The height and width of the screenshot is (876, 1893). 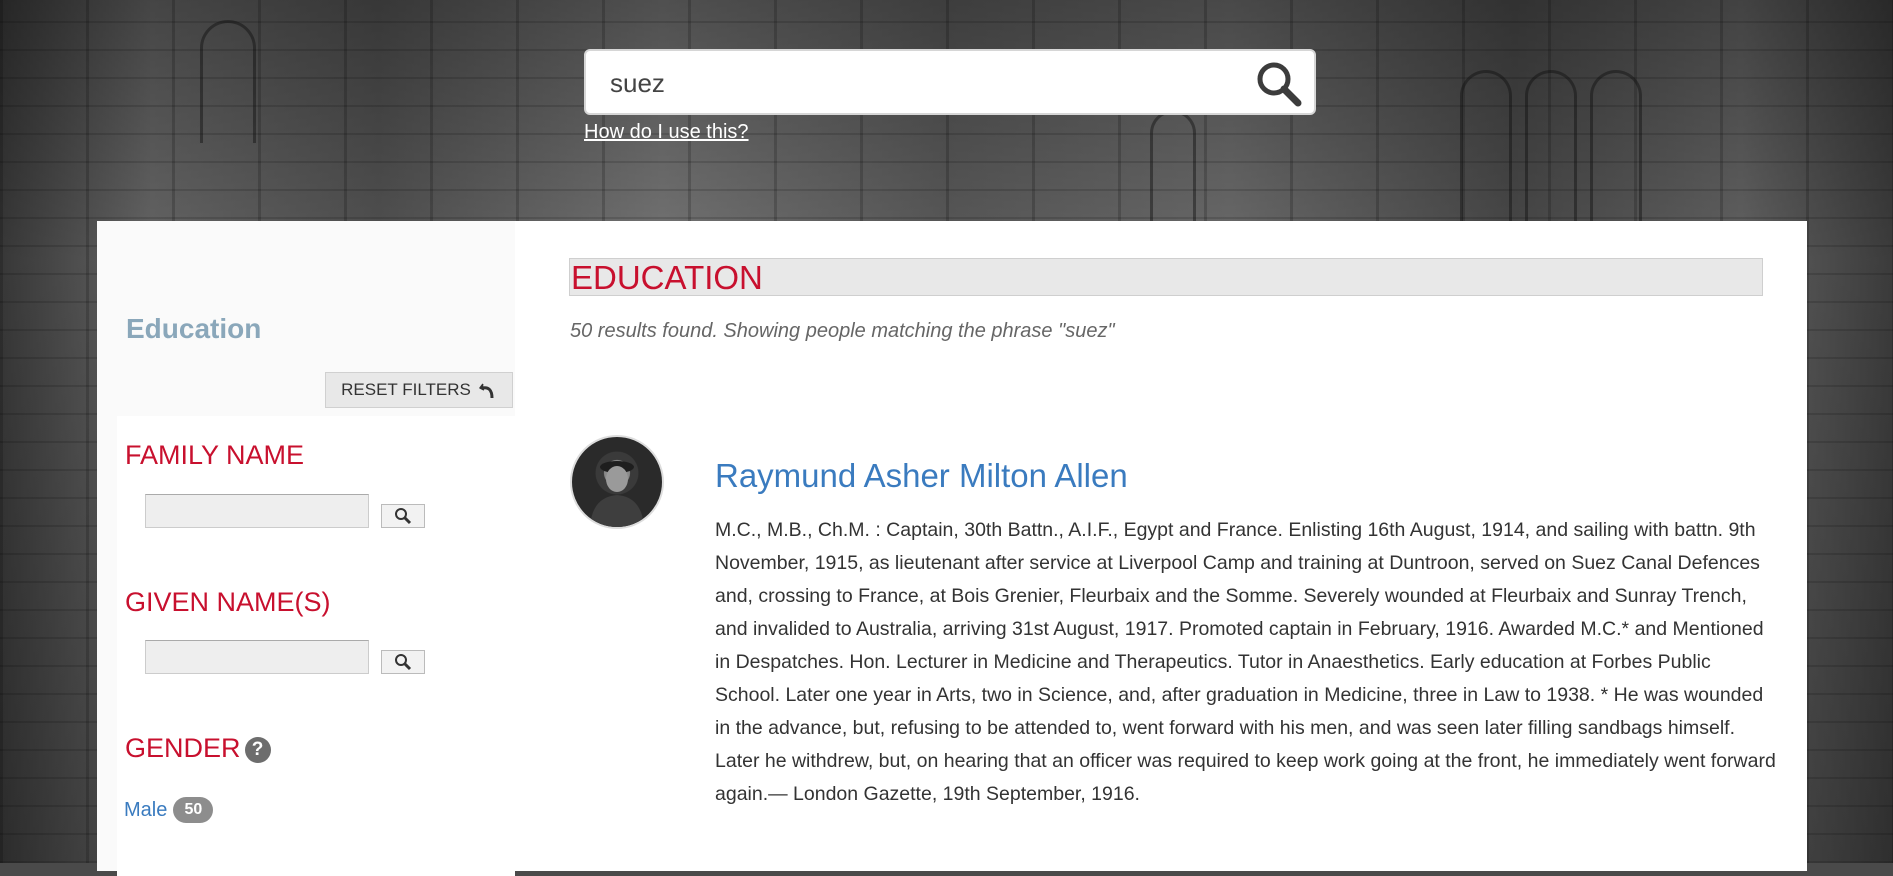 What do you see at coordinates (194, 328) in the screenshot?
I see `sidebar-title: Education` at bounding box center [194, 328].